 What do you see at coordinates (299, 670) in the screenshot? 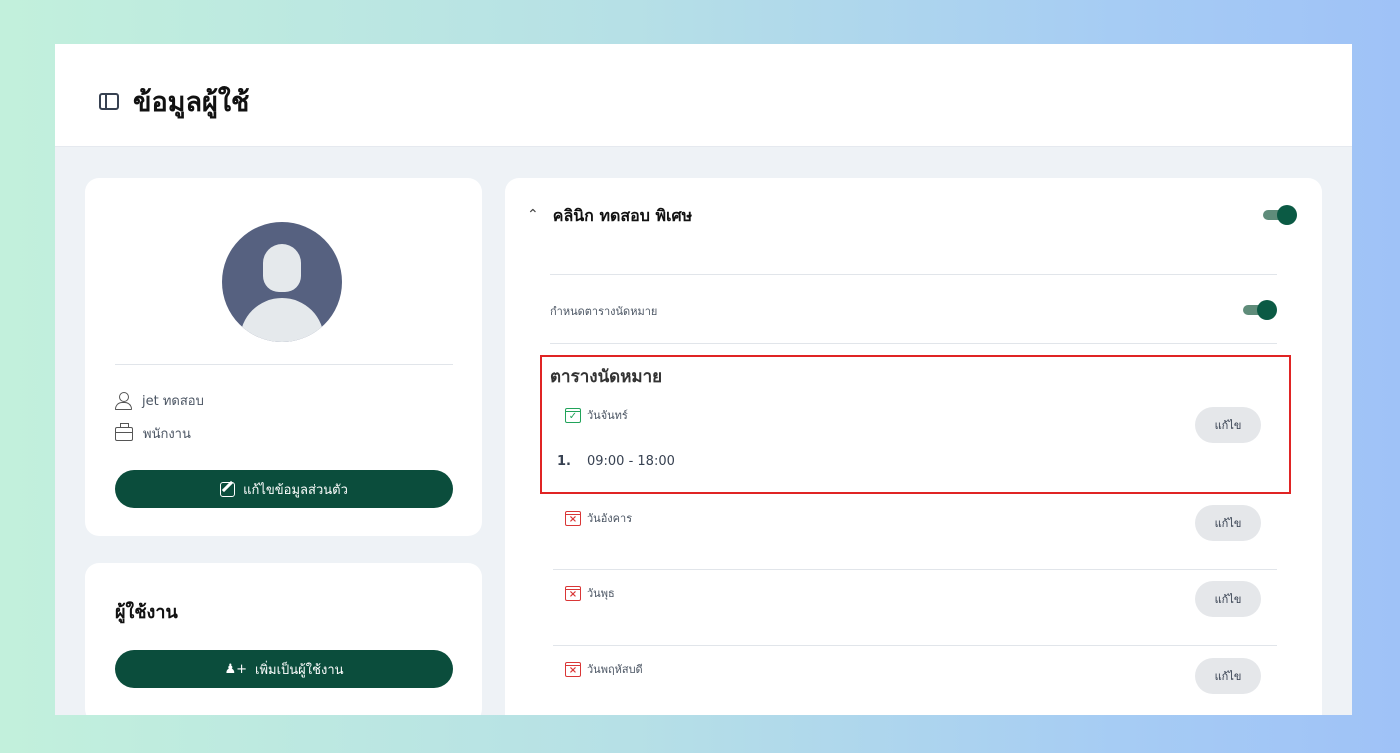
I see `add-user-label: เพิ่มเป็นผู้ใช้งาน` at bounding box center [299, 670].